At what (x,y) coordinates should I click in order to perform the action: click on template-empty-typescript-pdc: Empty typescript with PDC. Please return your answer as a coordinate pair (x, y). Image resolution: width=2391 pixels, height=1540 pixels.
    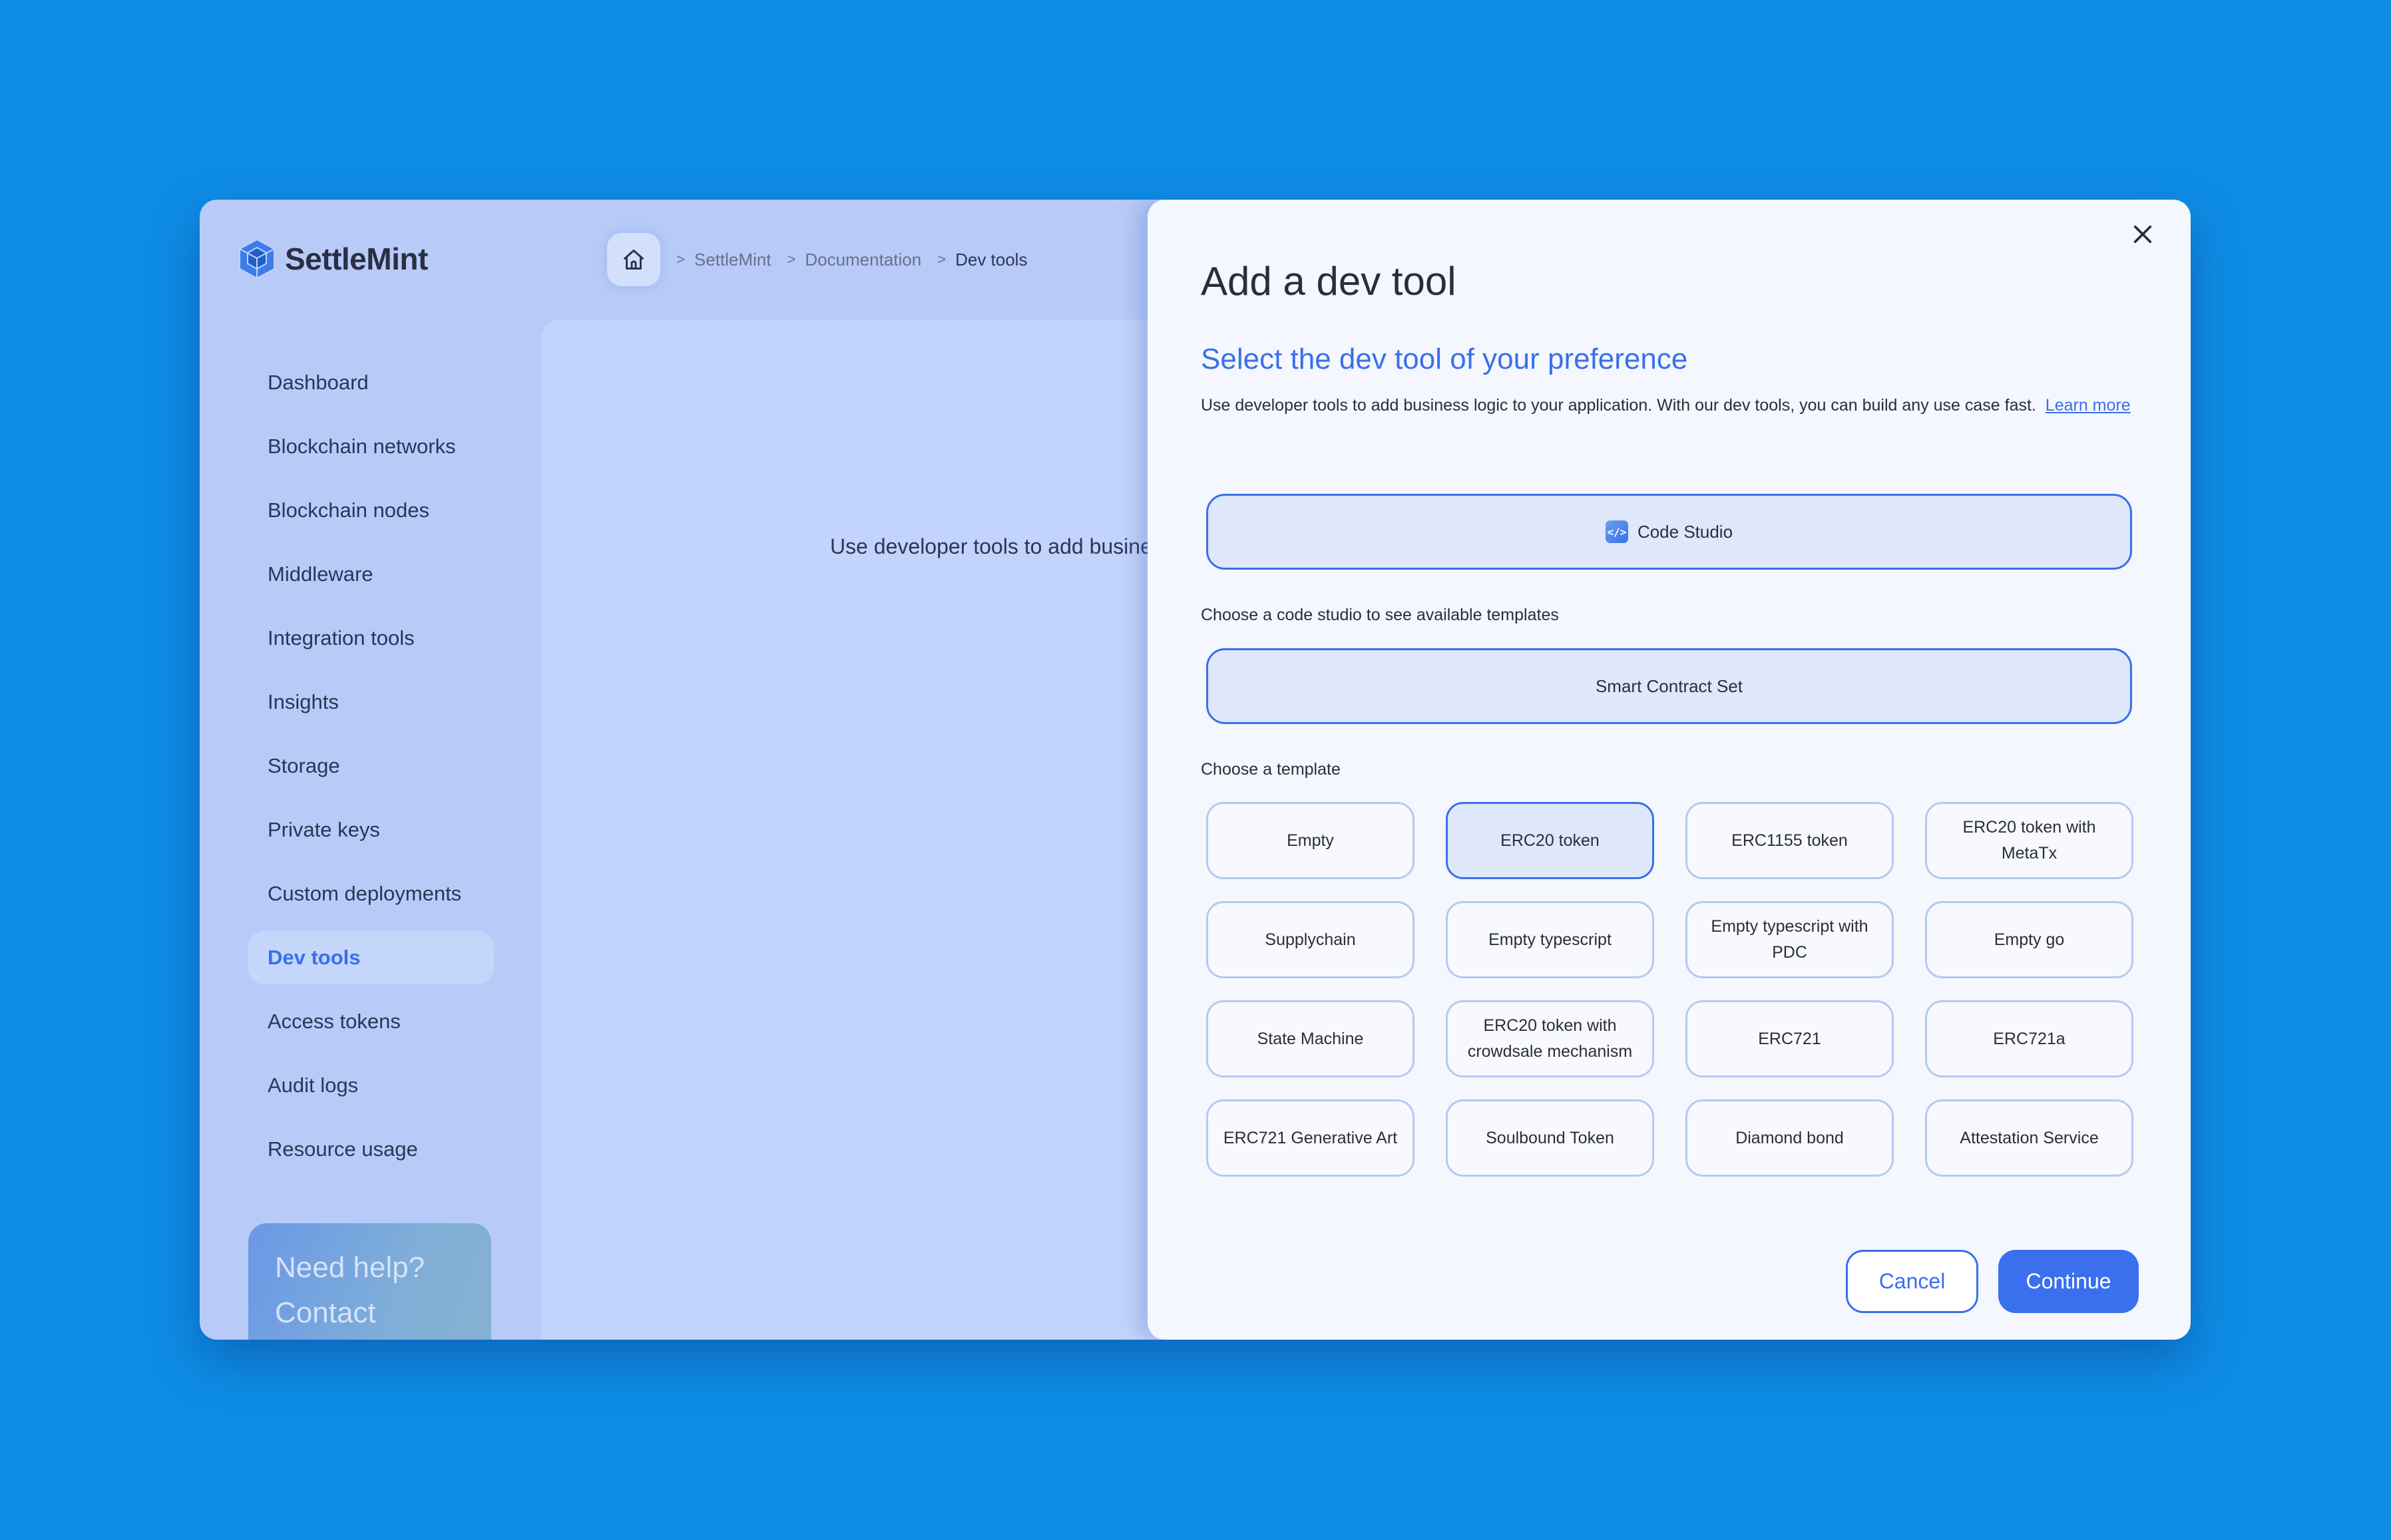
    Looking at the image, I should click on (1790, 939).